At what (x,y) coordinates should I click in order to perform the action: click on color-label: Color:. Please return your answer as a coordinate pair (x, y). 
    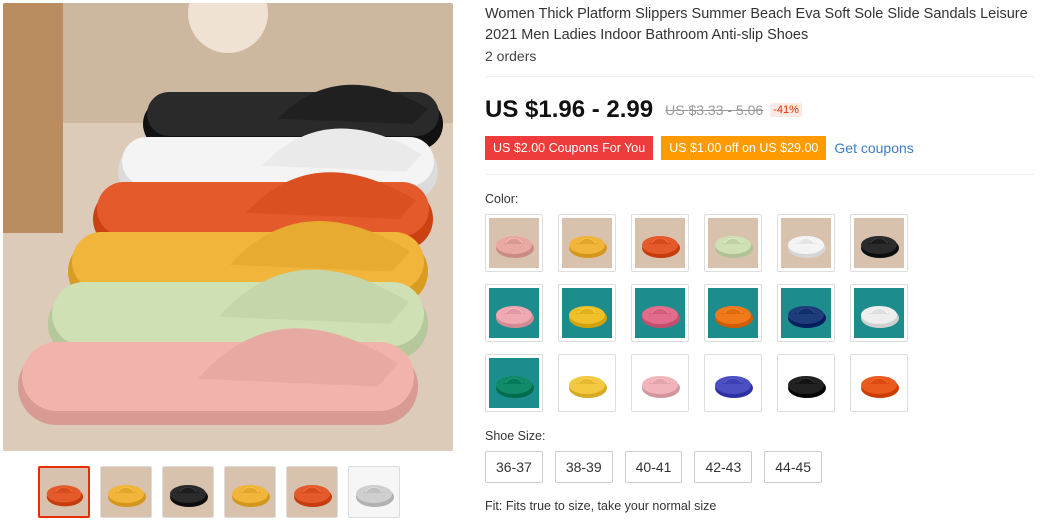
    Looking at the image, I should click on (502, 199).